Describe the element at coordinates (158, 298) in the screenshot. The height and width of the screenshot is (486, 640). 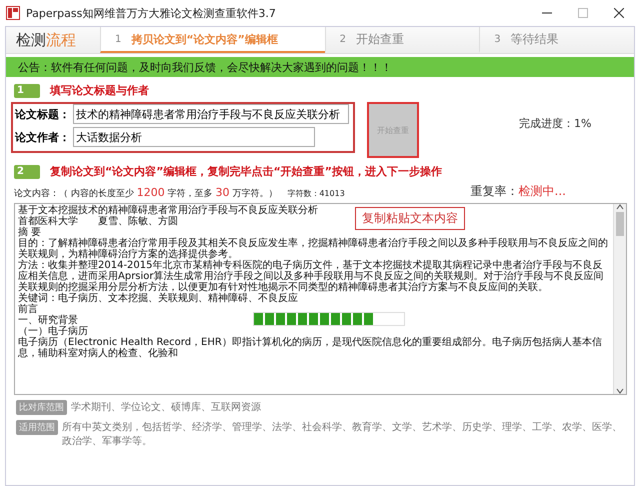
I see `text-line: 关键词：电子病历、文本挖掘、关联规则、精神障碍、不良反应` at that location.